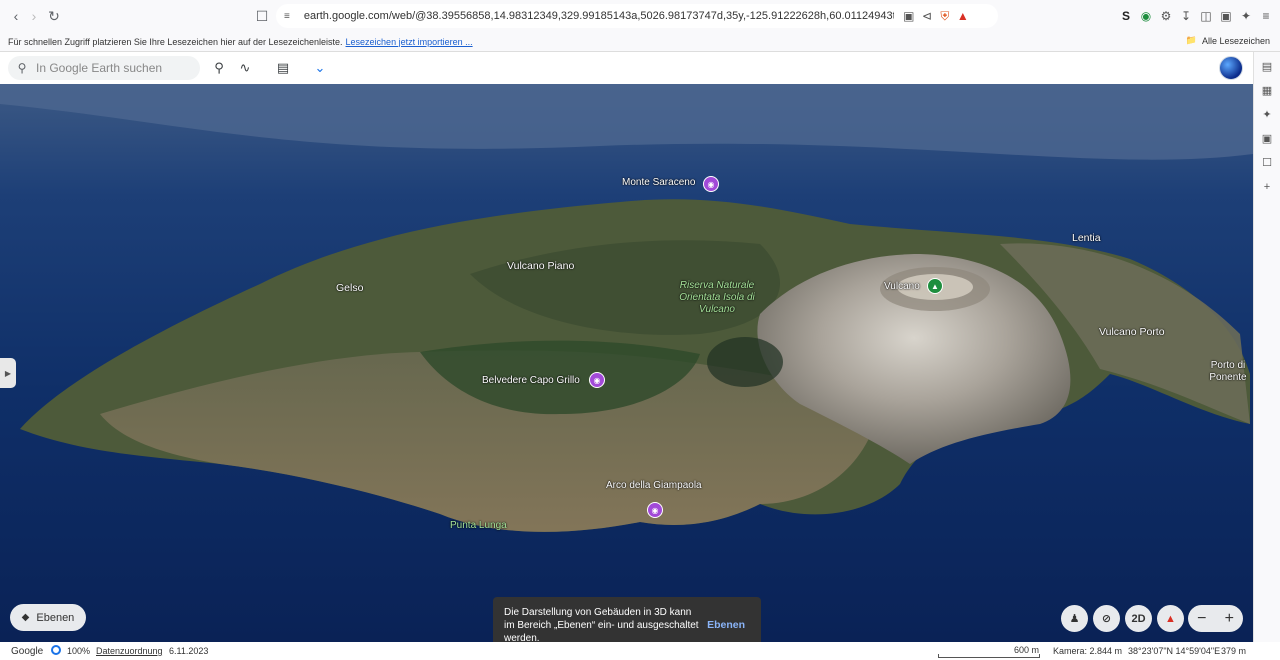  What do you see at coordinates (56, 650) in the screenshot?
I see `loading-icon` at bounding box center [56, 650].